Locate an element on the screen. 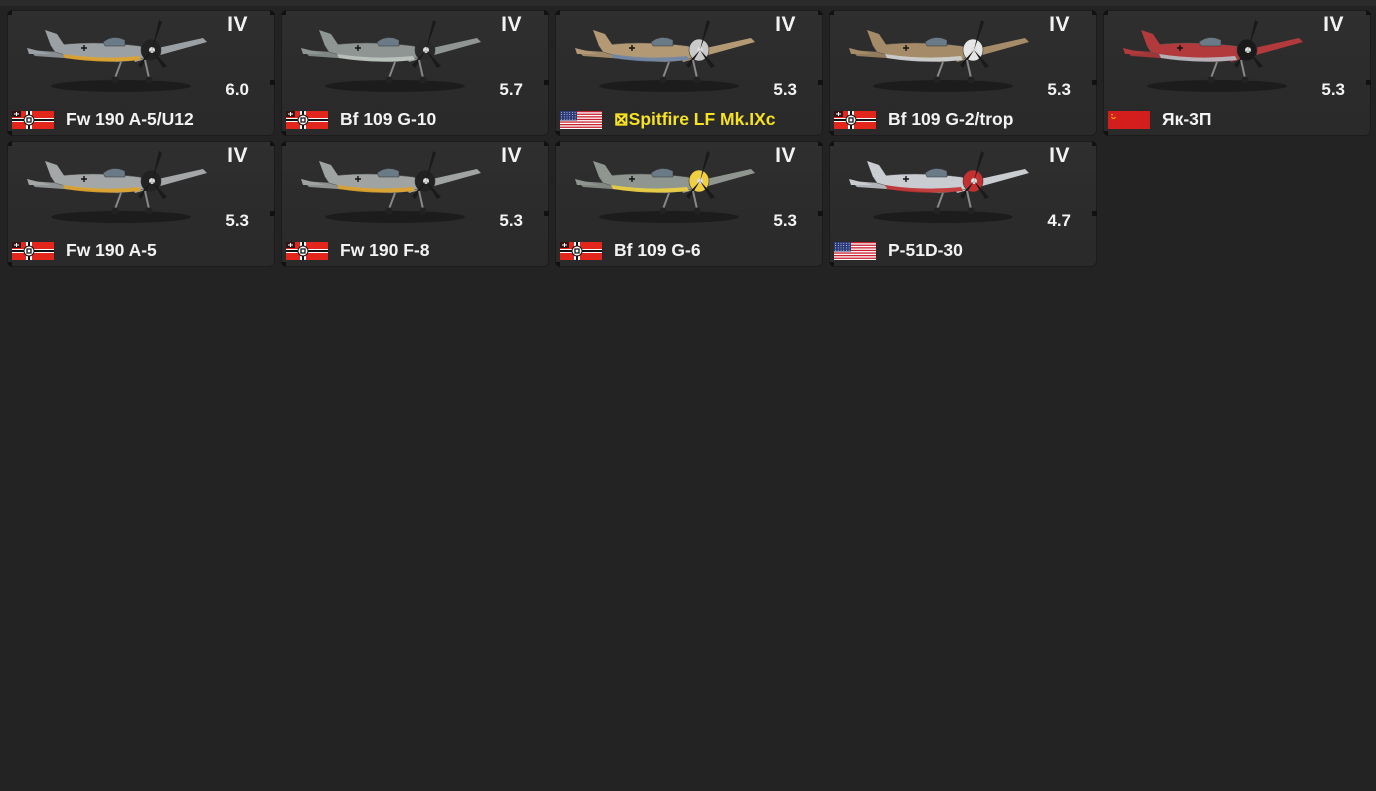 This screenshot has width=1376, height=791. vehicle-name: ⊠Spitfire LF Mk.IXc is located at coordinates (695, 119).